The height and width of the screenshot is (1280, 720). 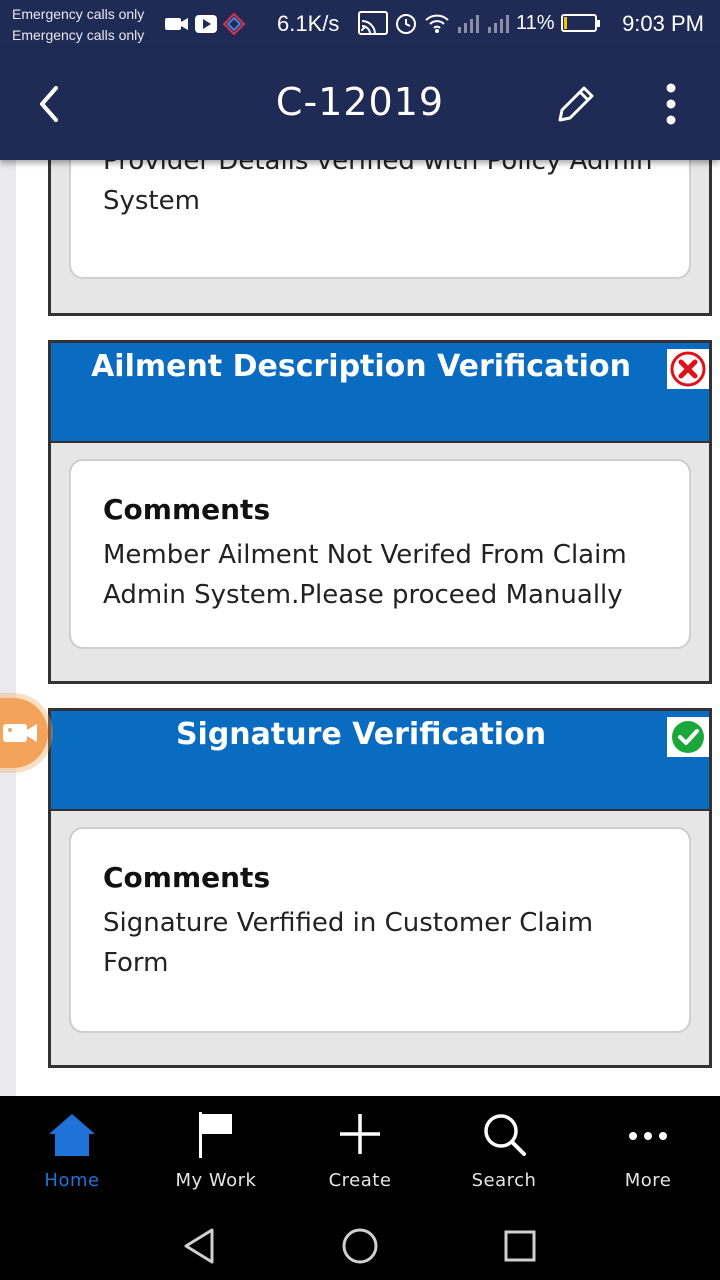 I want to click on nav-more: More, so click(x=648, y=1151).